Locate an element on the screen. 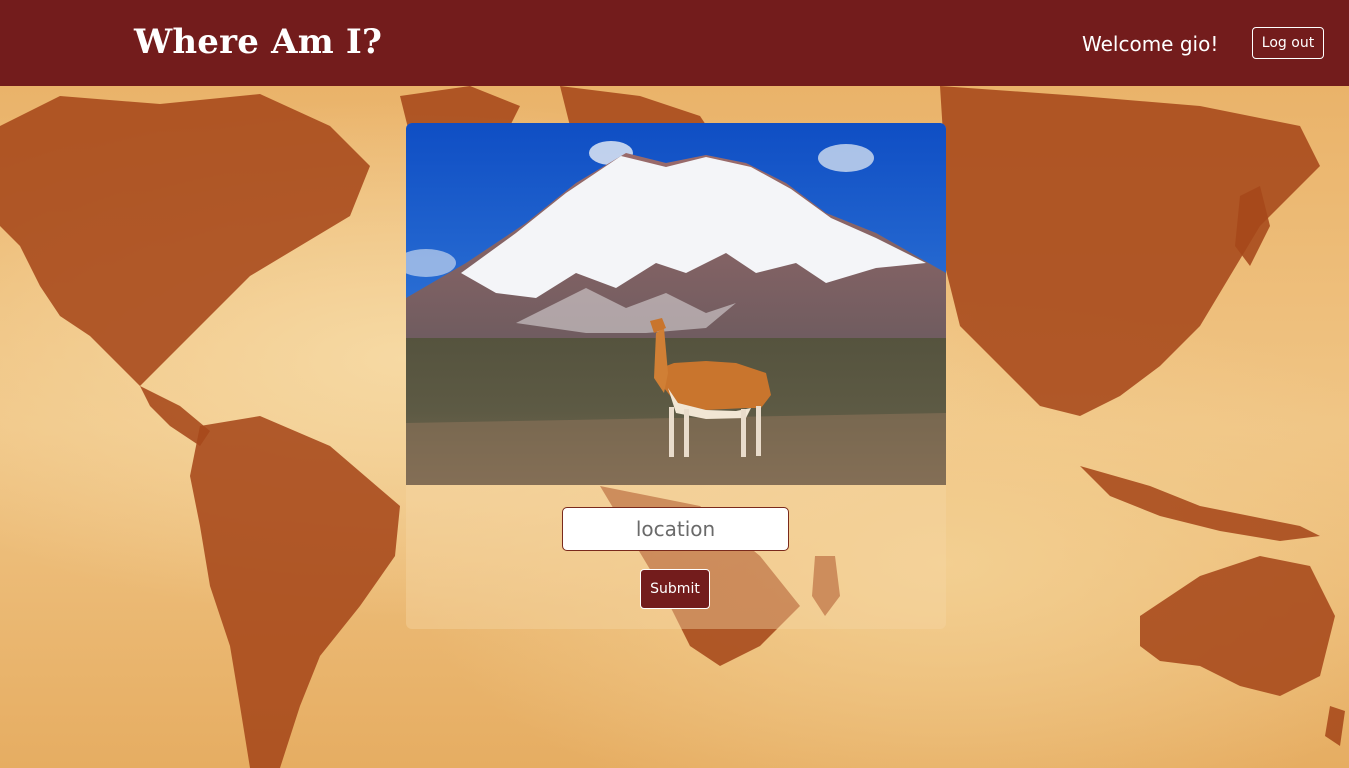 The image size is (1349, 768). location-input is located at coordinates (675, 529).